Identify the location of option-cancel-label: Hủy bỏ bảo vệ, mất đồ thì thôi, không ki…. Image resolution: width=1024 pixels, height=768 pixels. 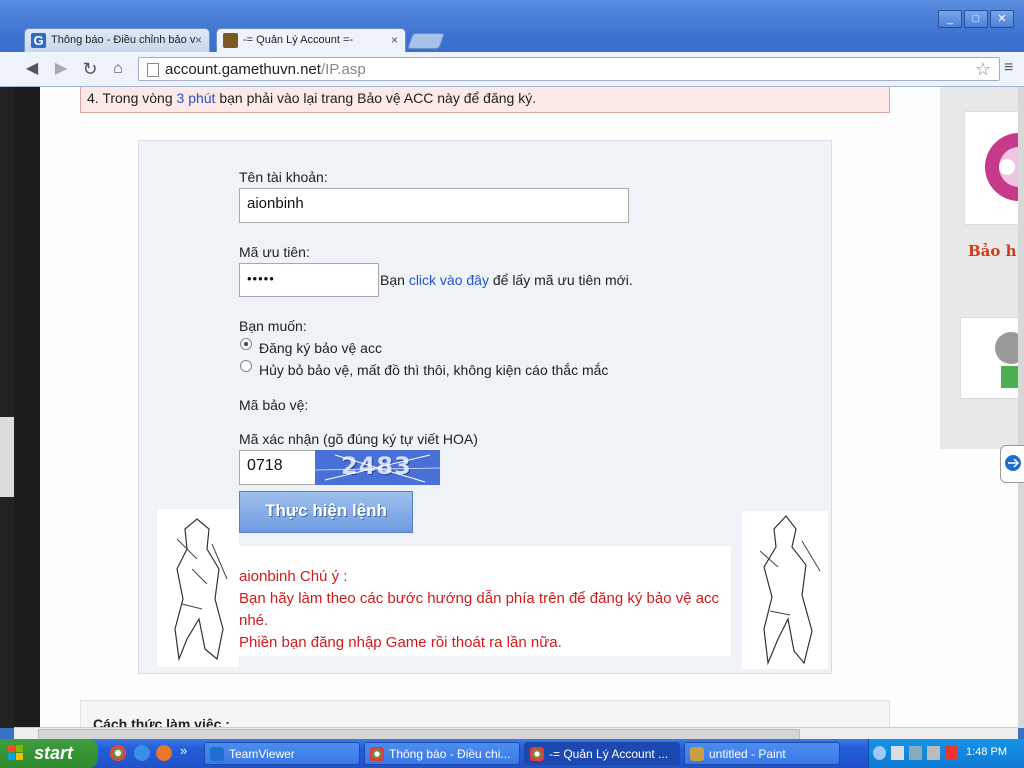
(434, 370).